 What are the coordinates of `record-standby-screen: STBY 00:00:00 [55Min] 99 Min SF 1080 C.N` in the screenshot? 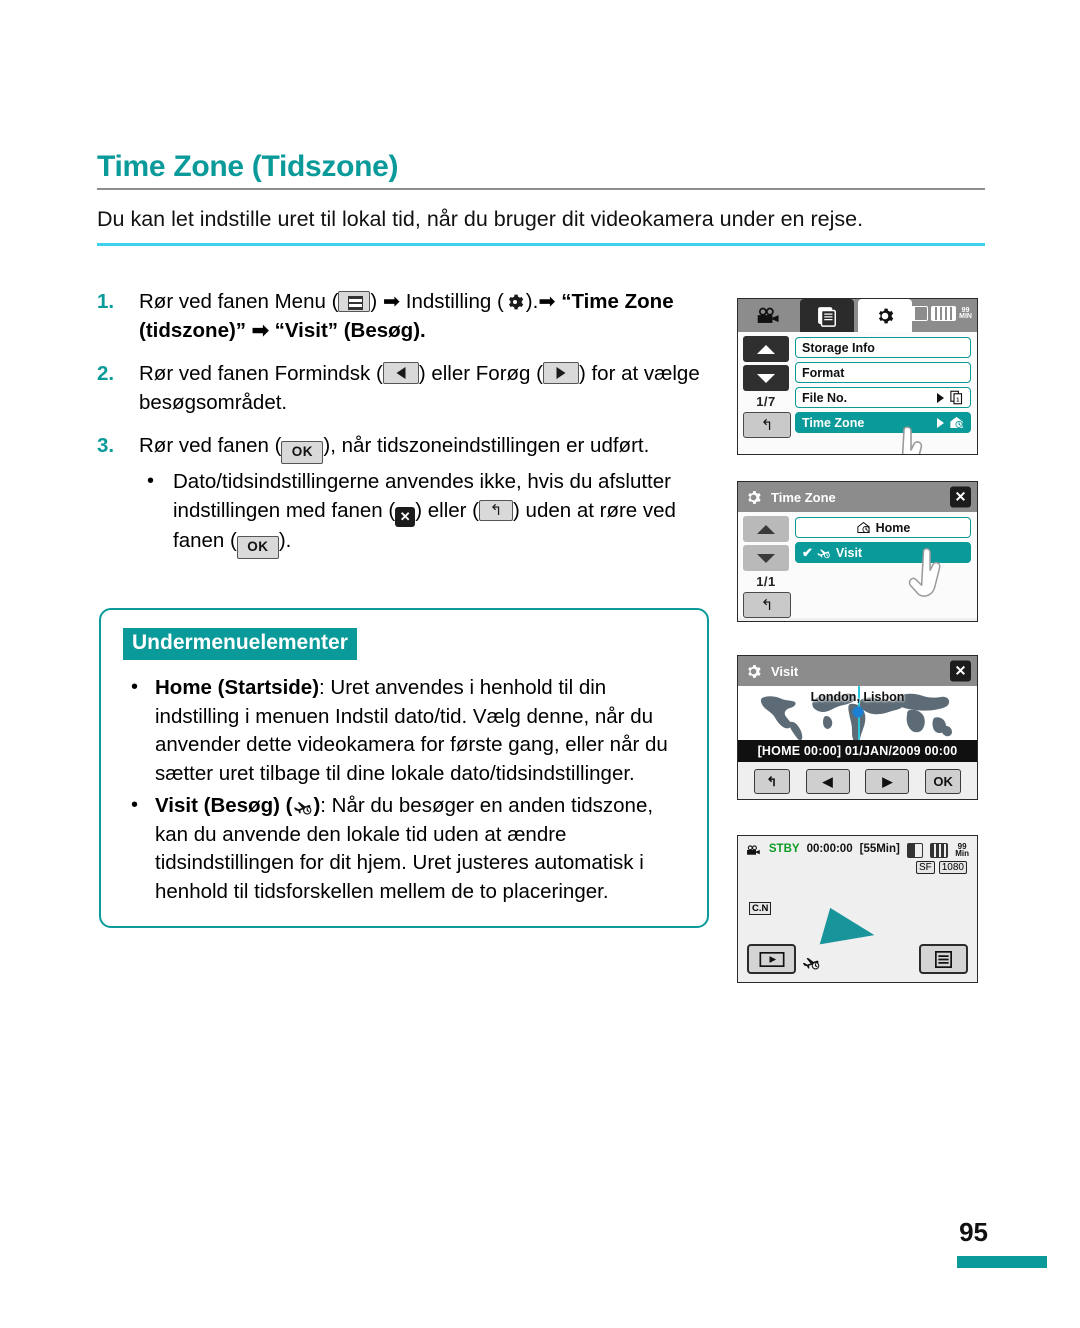 It's located at (857, 909).